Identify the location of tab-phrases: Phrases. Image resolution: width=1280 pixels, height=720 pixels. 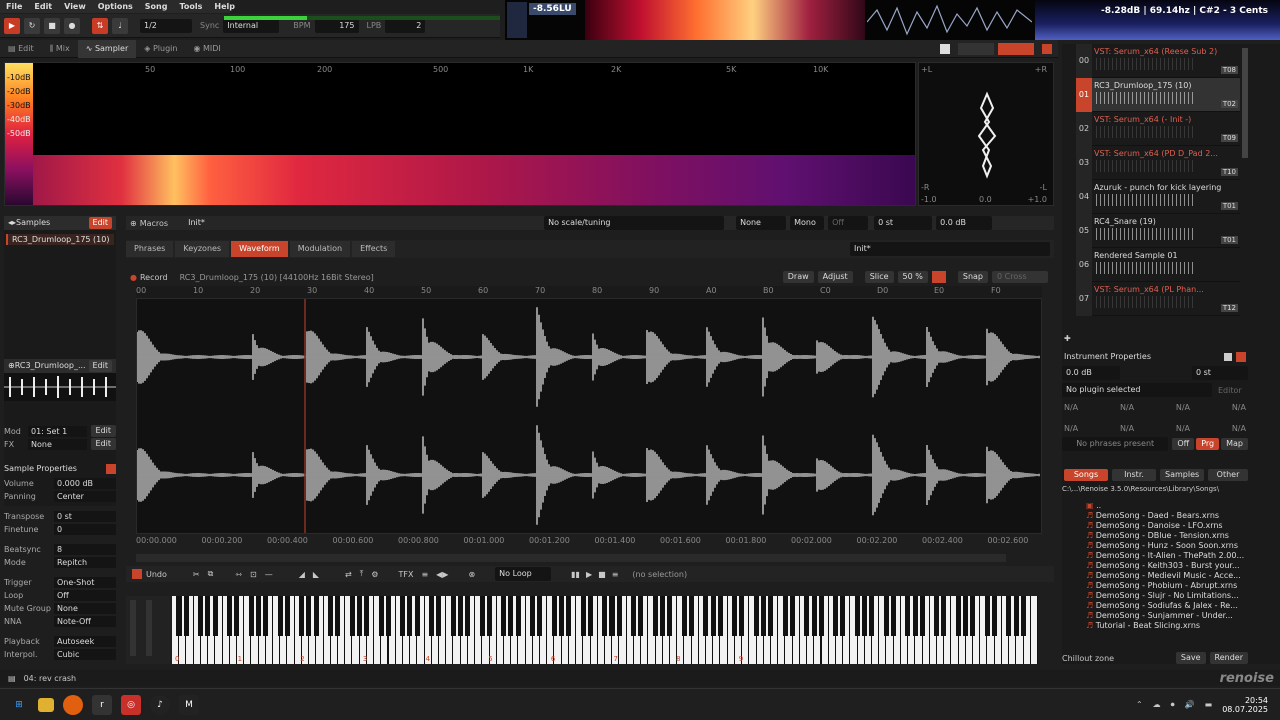
(150, 249).